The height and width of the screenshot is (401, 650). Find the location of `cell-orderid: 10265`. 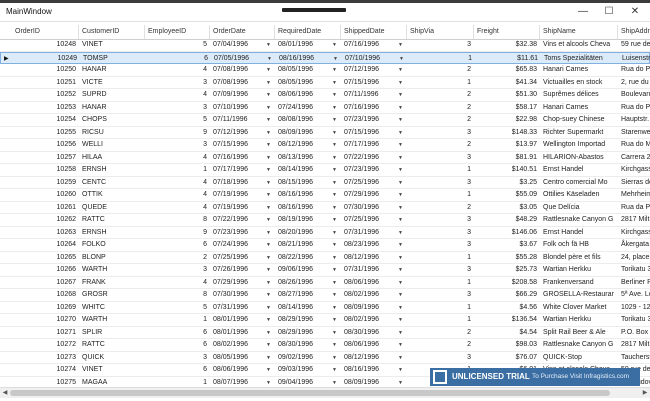

cell-orderid: 10265 is located at coordinates (45, 258).